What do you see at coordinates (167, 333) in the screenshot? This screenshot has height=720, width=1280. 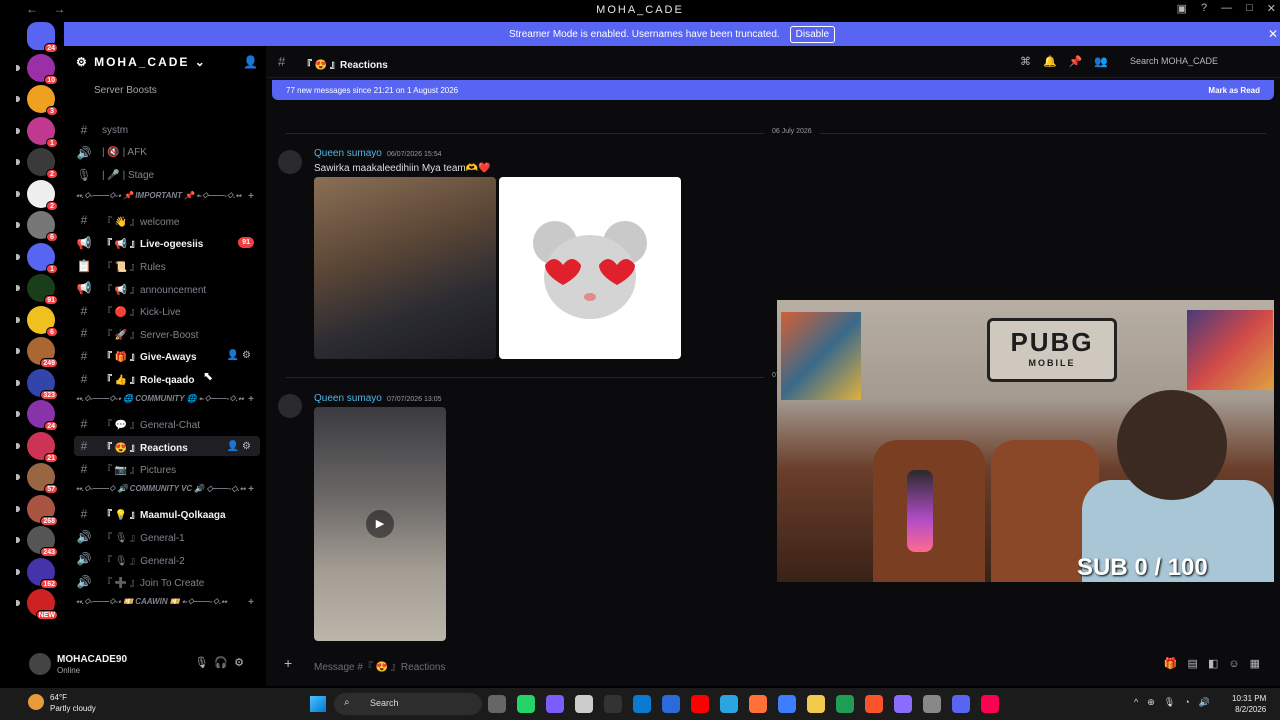 I see `channel-item: # 『 🚀 』Server-Boost` at bounding box center [167, 333].